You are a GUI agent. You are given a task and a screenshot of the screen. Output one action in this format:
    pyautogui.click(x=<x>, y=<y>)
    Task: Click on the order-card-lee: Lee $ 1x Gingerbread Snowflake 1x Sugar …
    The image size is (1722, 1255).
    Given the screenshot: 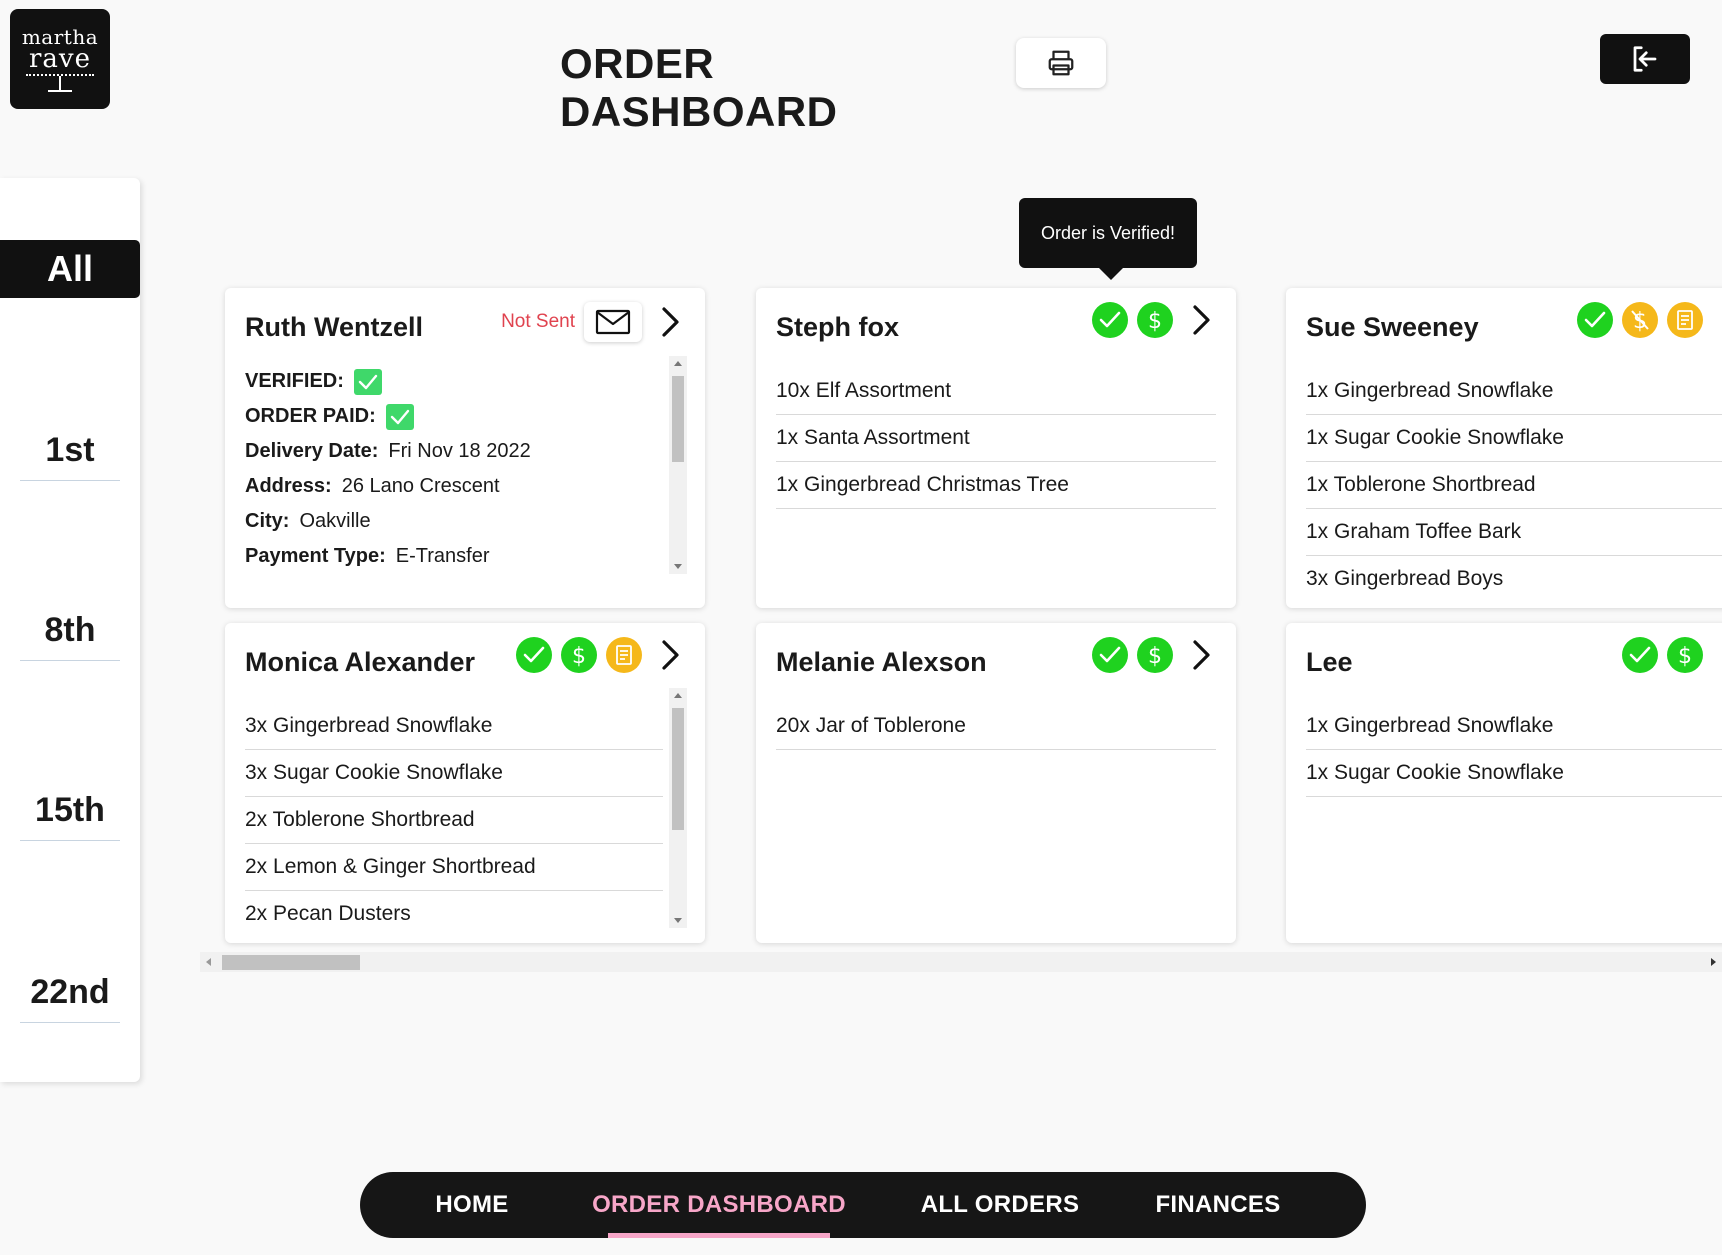 What is the action you would take?
    pyautogui.click(x=1504, y=783)
    